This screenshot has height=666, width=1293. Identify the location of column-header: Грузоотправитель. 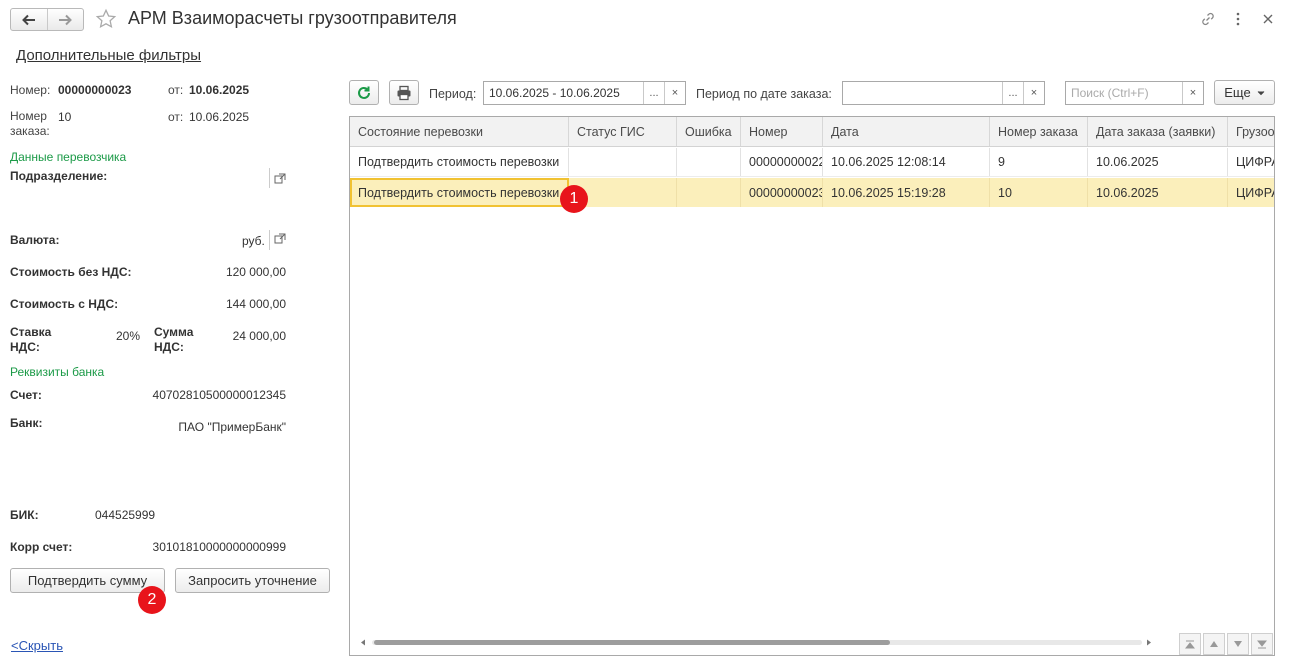
(1251, 131).